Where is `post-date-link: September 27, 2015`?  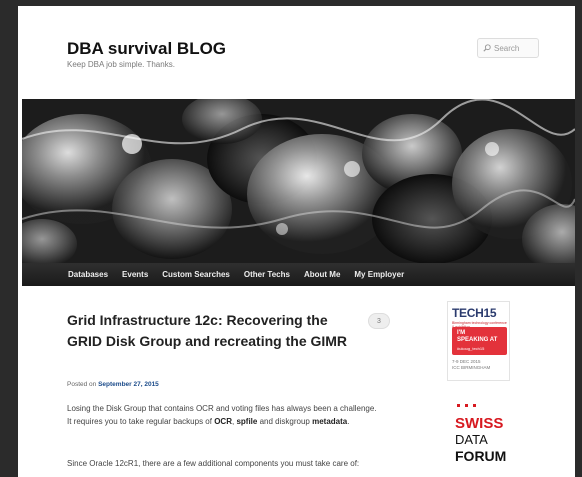
post-date-link: September 27, 2015 is located at coordinates (128, 384).